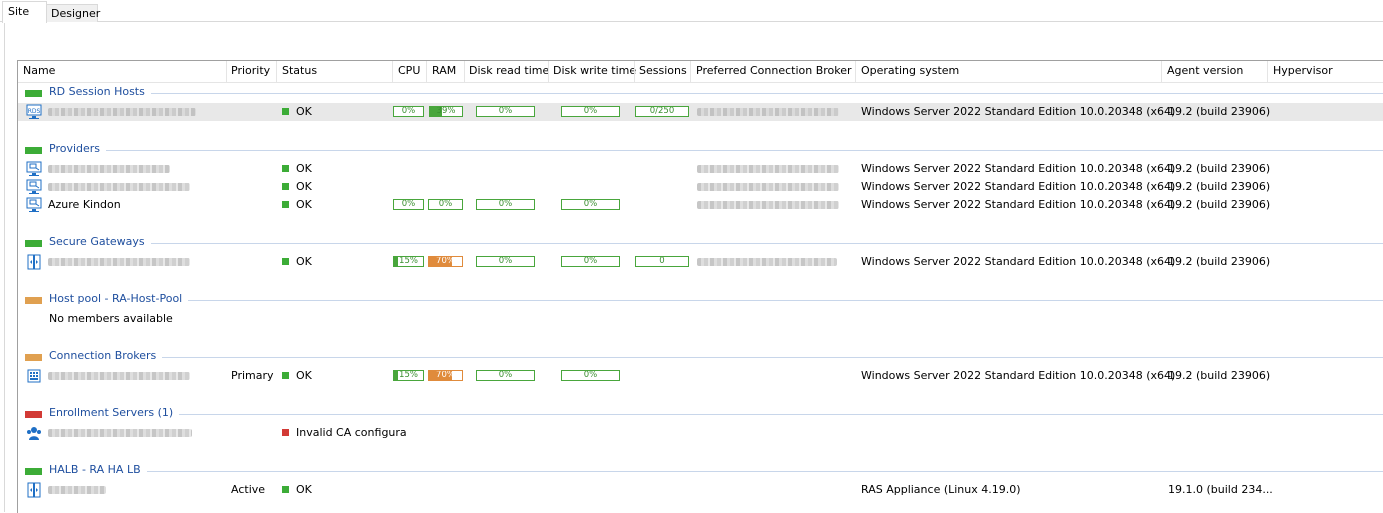 This screenshot has height=513, width=1383. I want to click on header-divider, so click(700, 82).